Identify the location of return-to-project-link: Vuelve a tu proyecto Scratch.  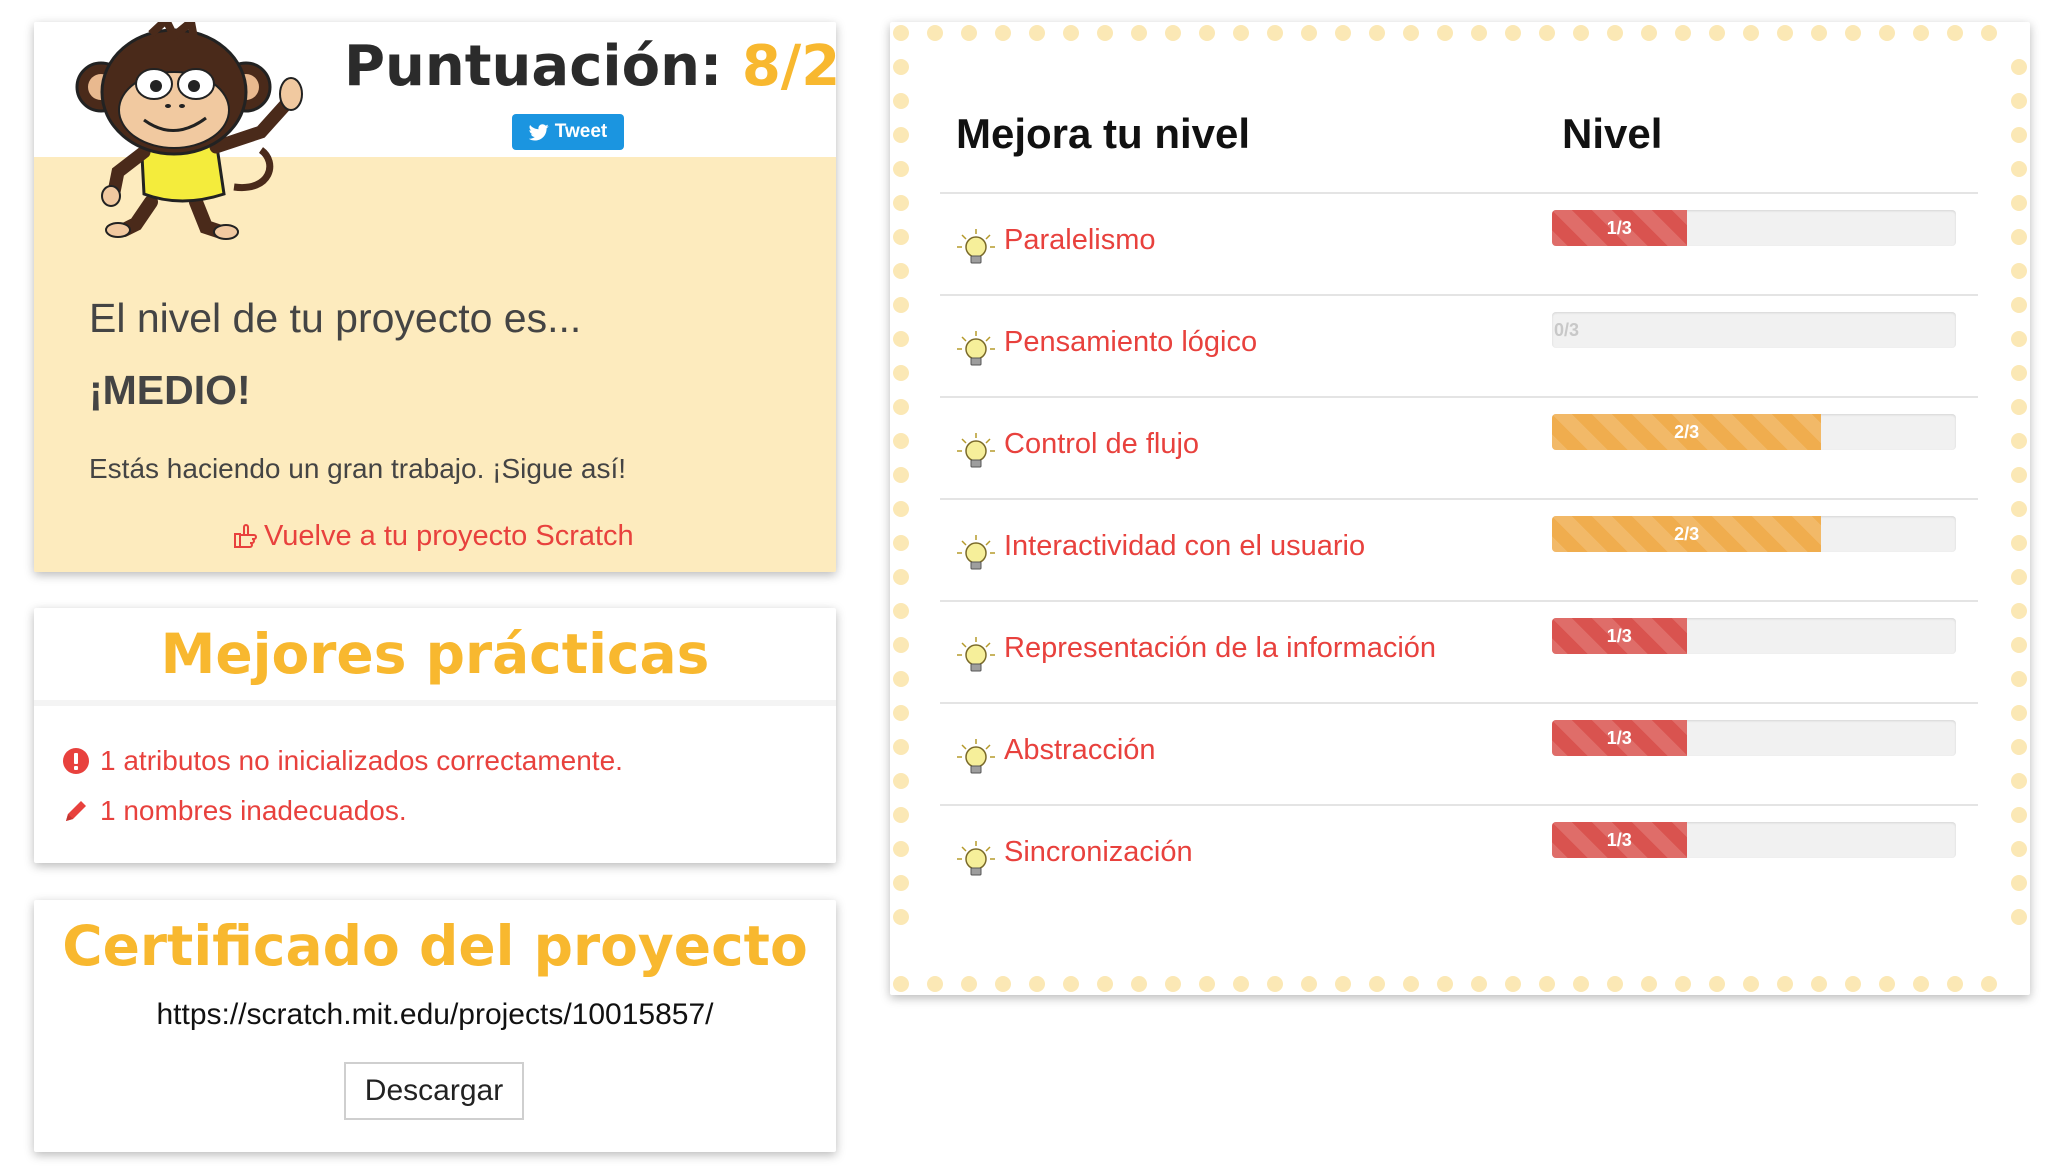
(433, 536).